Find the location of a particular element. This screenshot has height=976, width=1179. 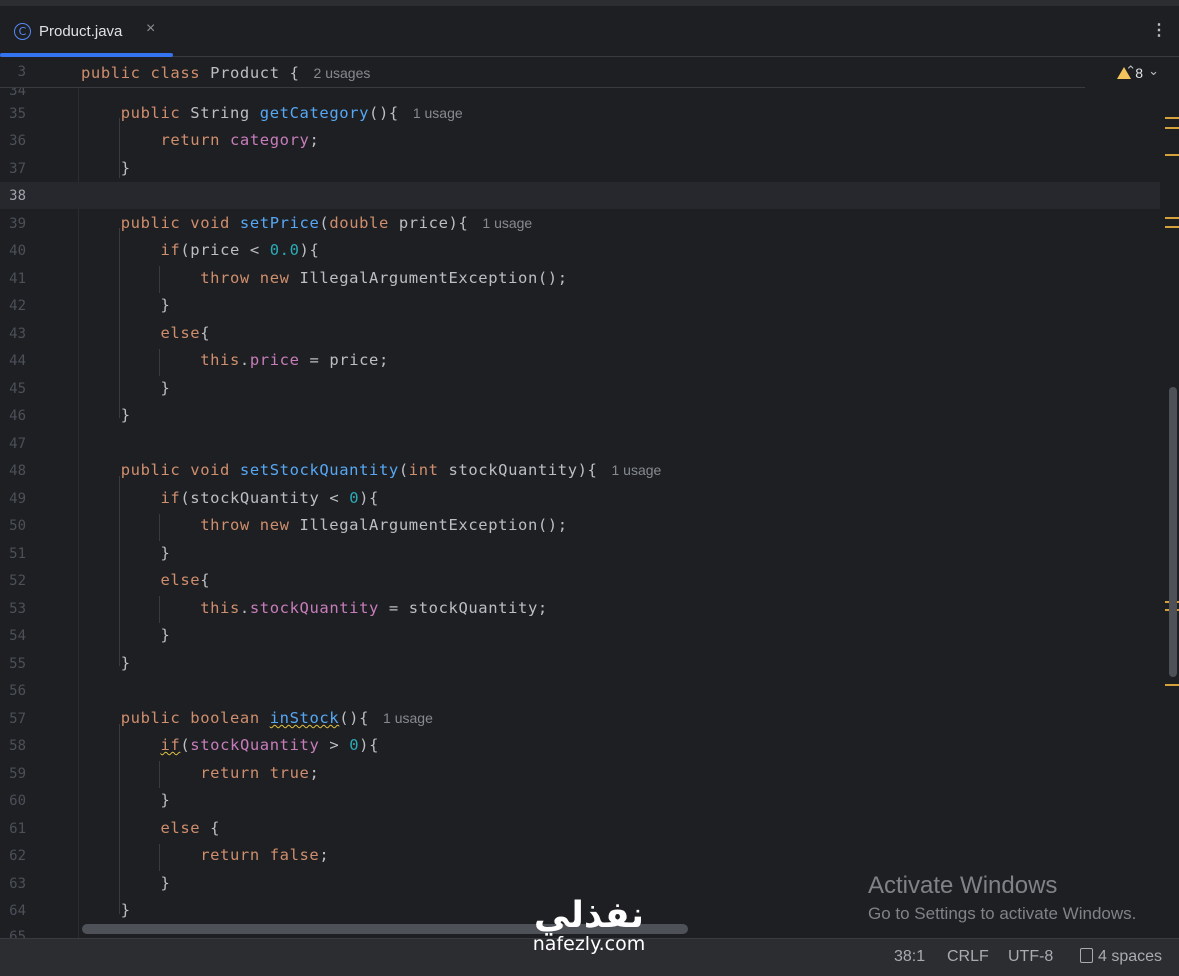

current-line: 38 is located at coordinates (580, 195).